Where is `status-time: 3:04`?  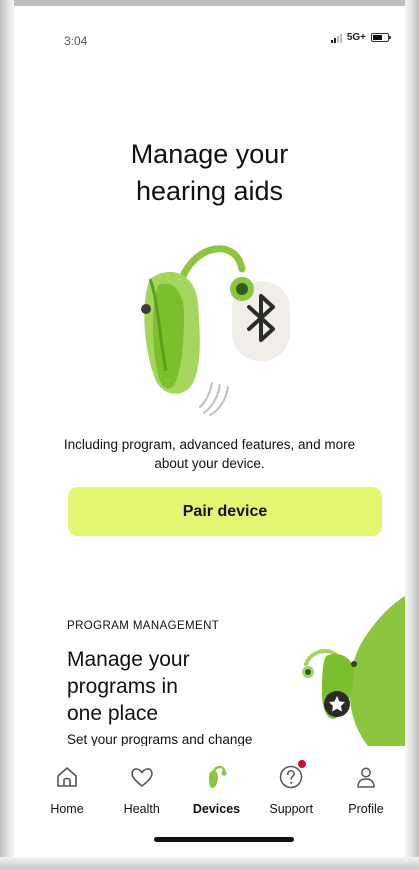
status-time: 3:04 is located at coordinates (76, 41).